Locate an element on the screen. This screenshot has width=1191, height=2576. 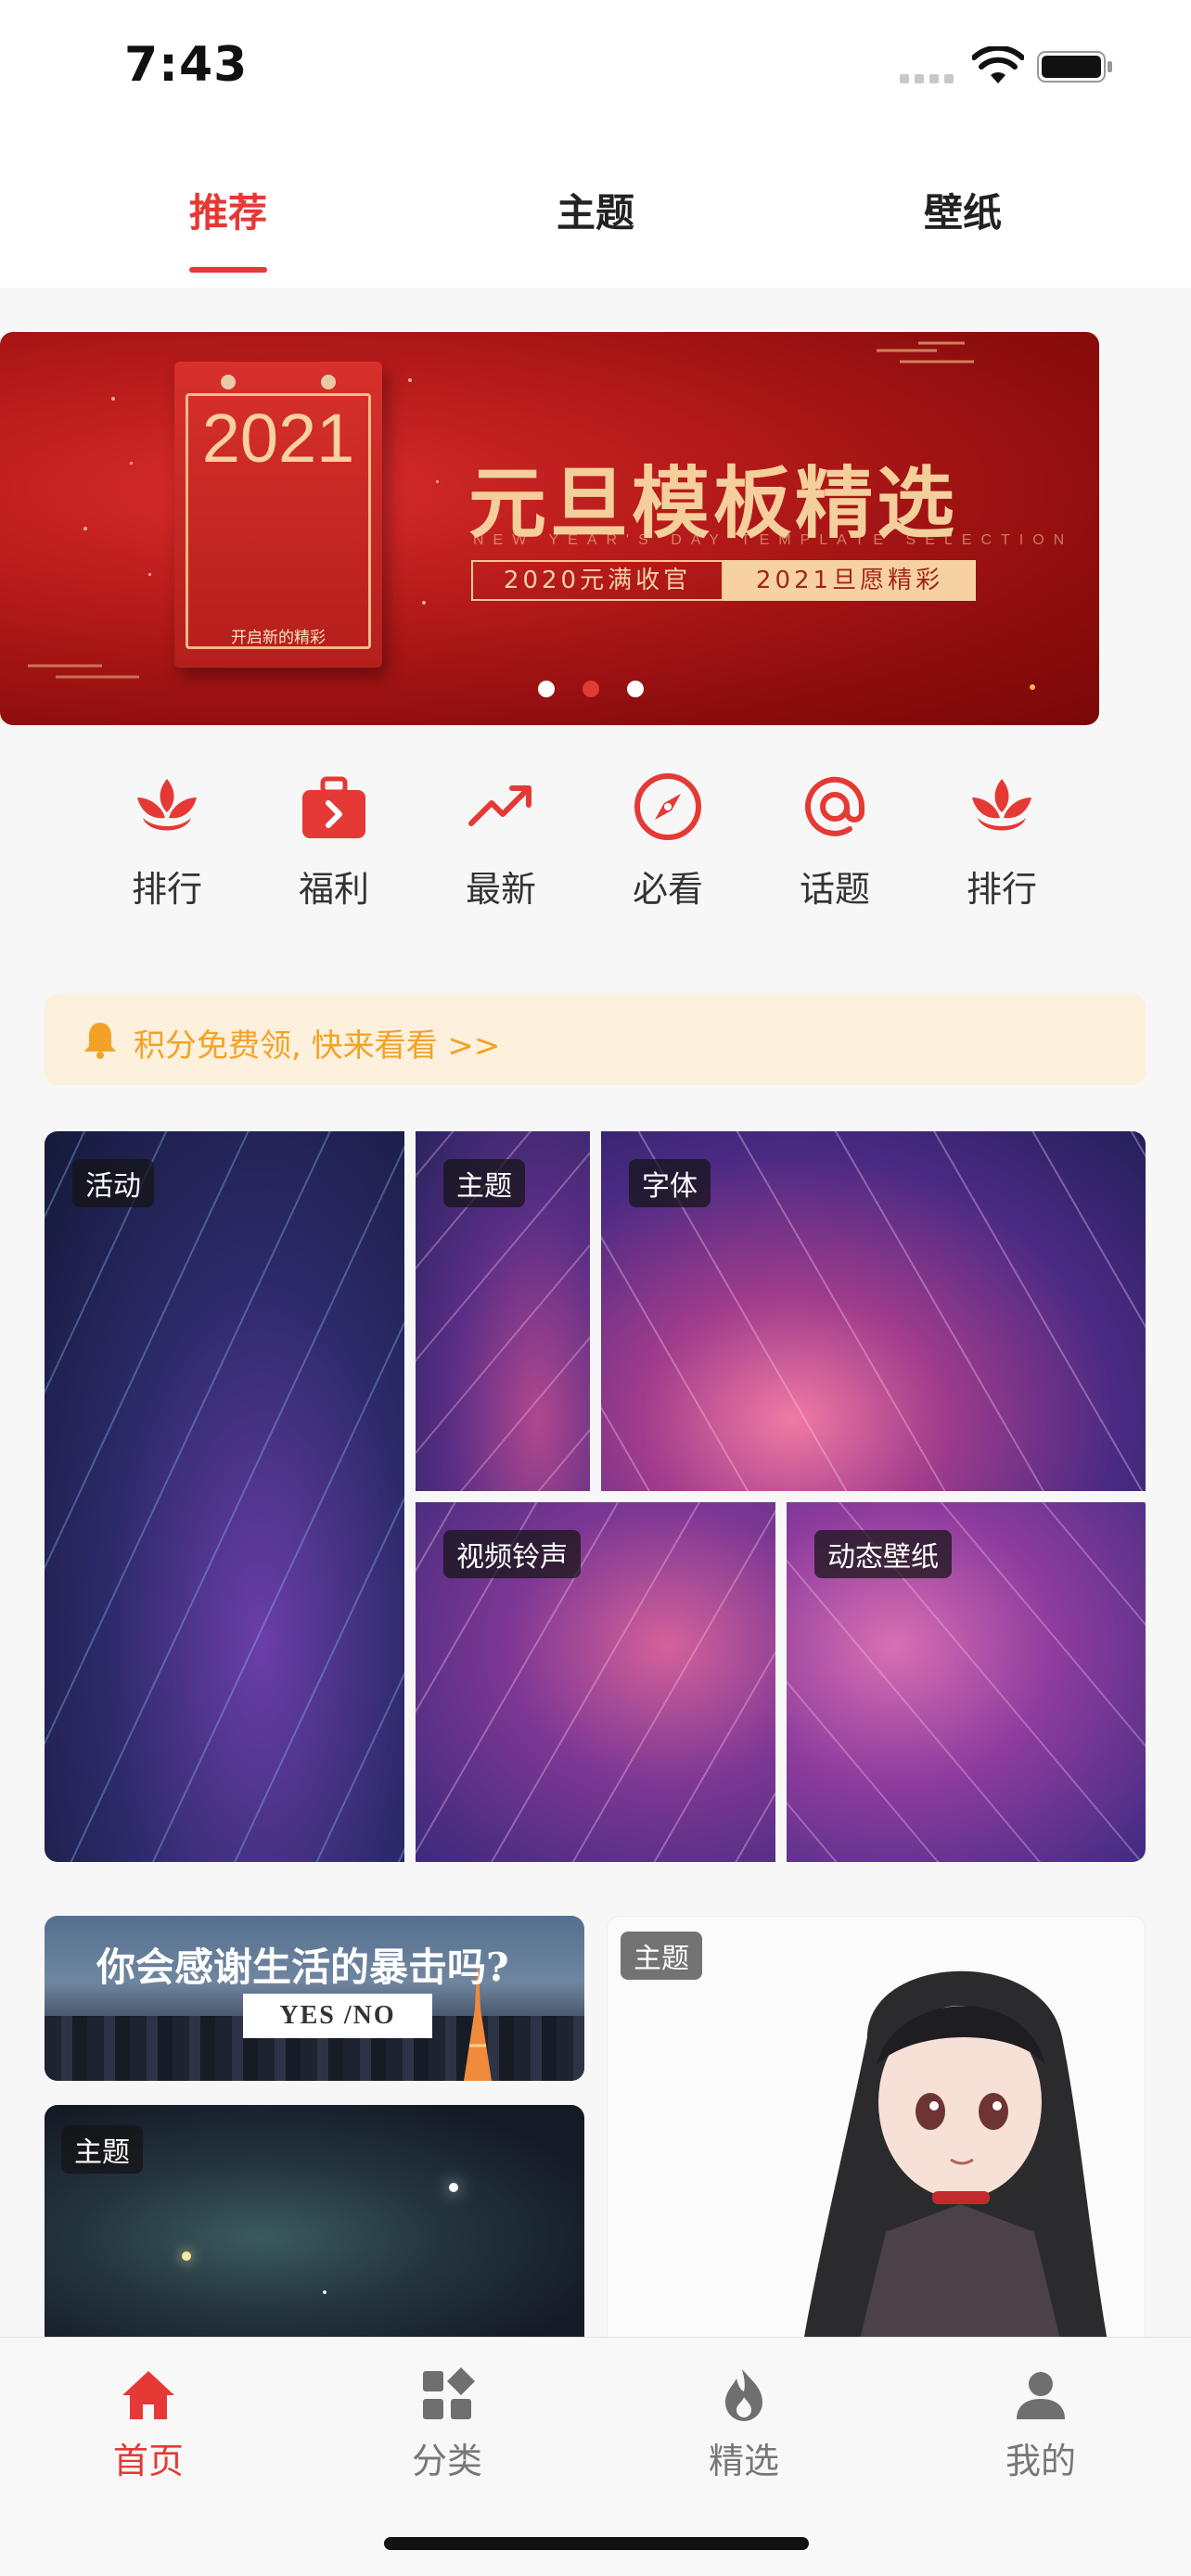
mosaic-tile-theme: 主题 is located at coordinates (503, 1311).